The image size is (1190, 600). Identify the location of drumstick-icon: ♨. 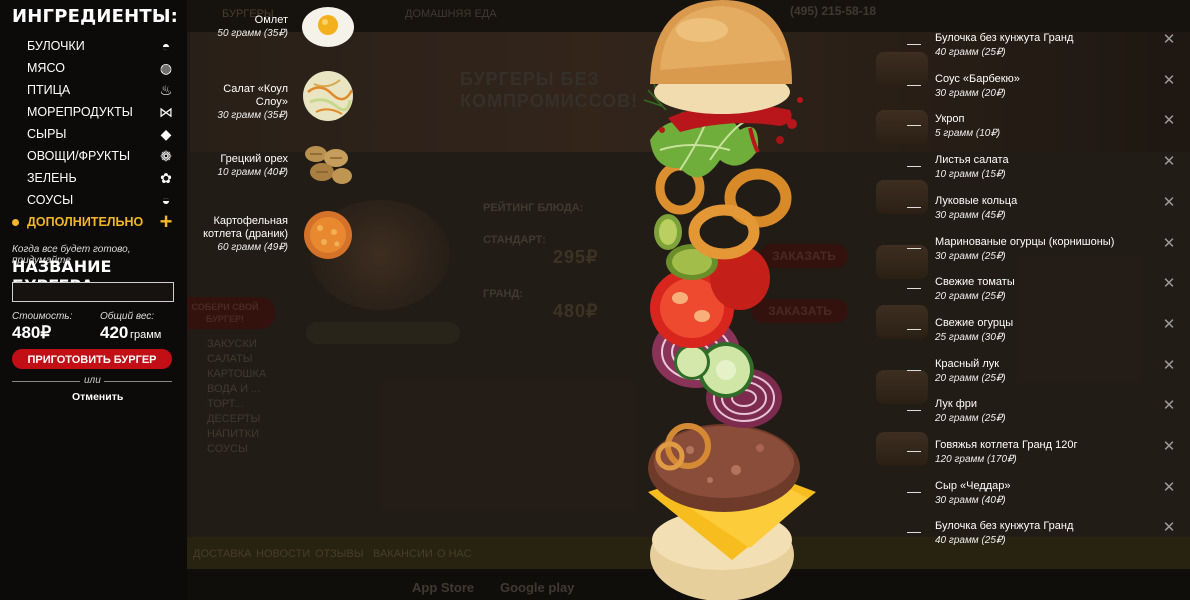
(166, 89).